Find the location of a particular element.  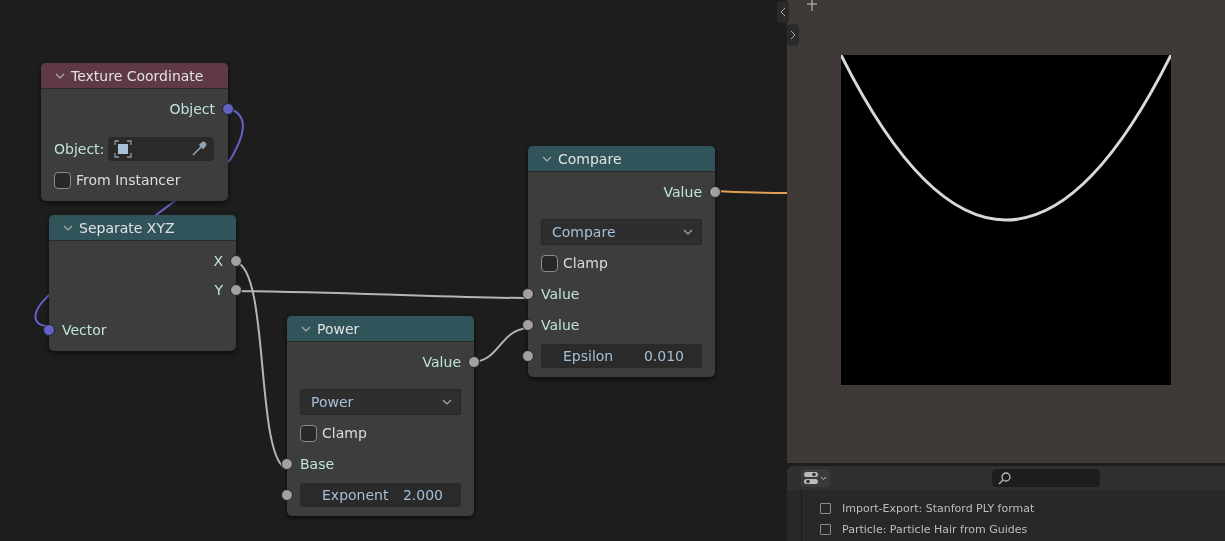

socket-label: Base is located at coordinates (317, 464).